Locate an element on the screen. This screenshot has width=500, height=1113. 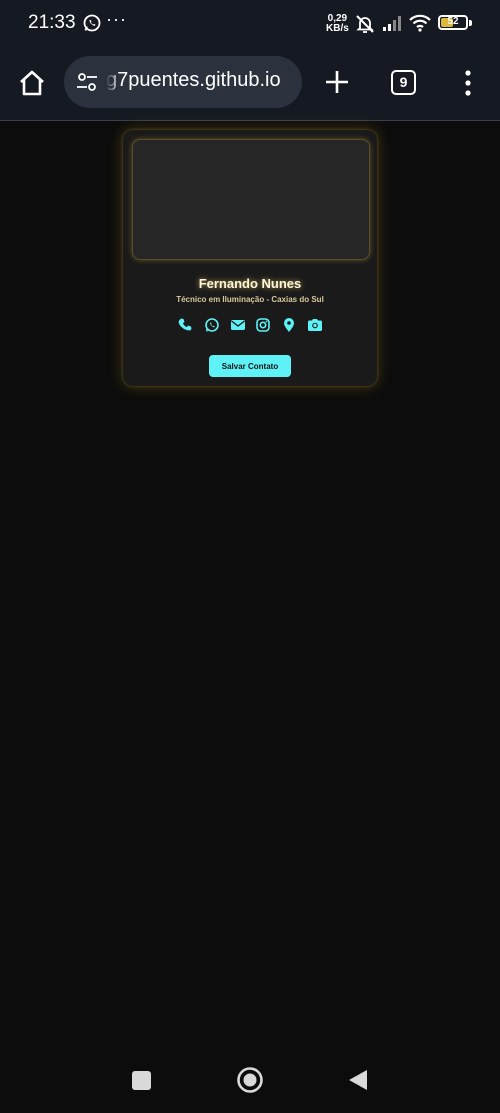
network-speed-unit: KB/s is located at coordinates (337, 28).